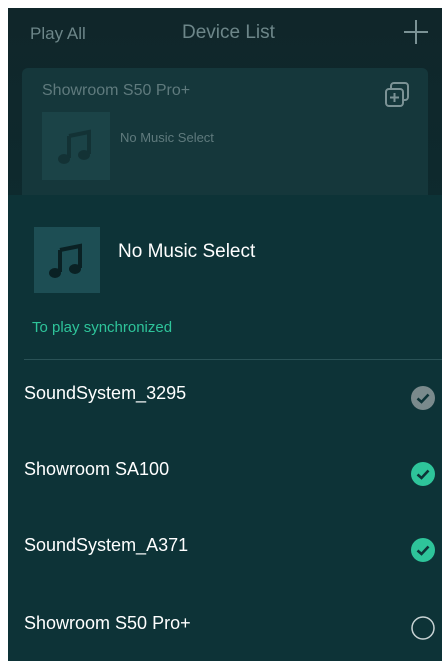  What do you see at coordinates (423, 628) in the screenshot?
I see `empty-circle-icon` at bounding box center [423, 628].